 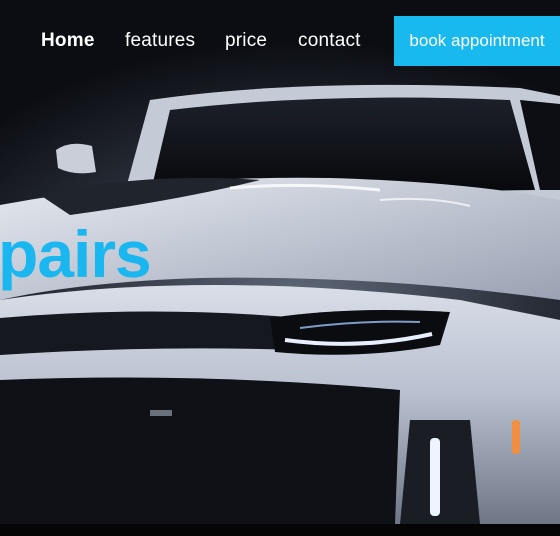 I want to click on nav-link-home: Home, so click(x=68, y=41).